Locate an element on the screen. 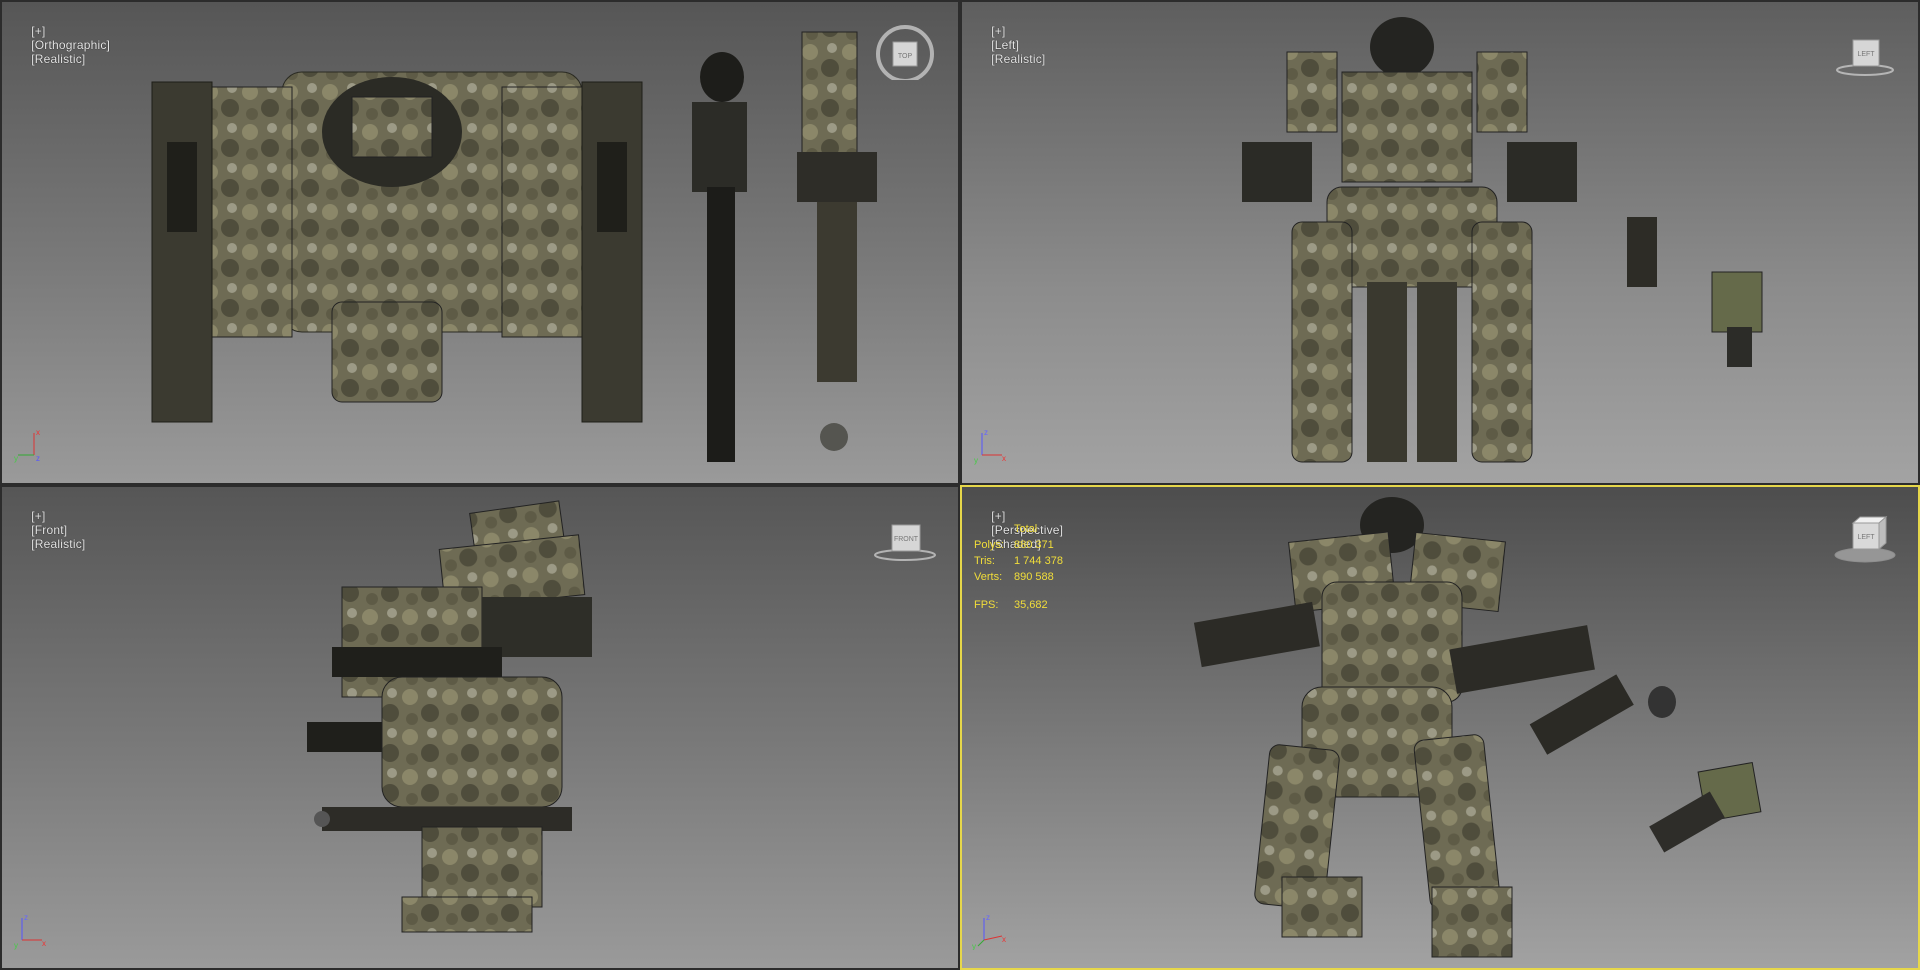 The image size is (1920, 970). viewcube-face-label: FRONT is located at coordinates (906, 539).